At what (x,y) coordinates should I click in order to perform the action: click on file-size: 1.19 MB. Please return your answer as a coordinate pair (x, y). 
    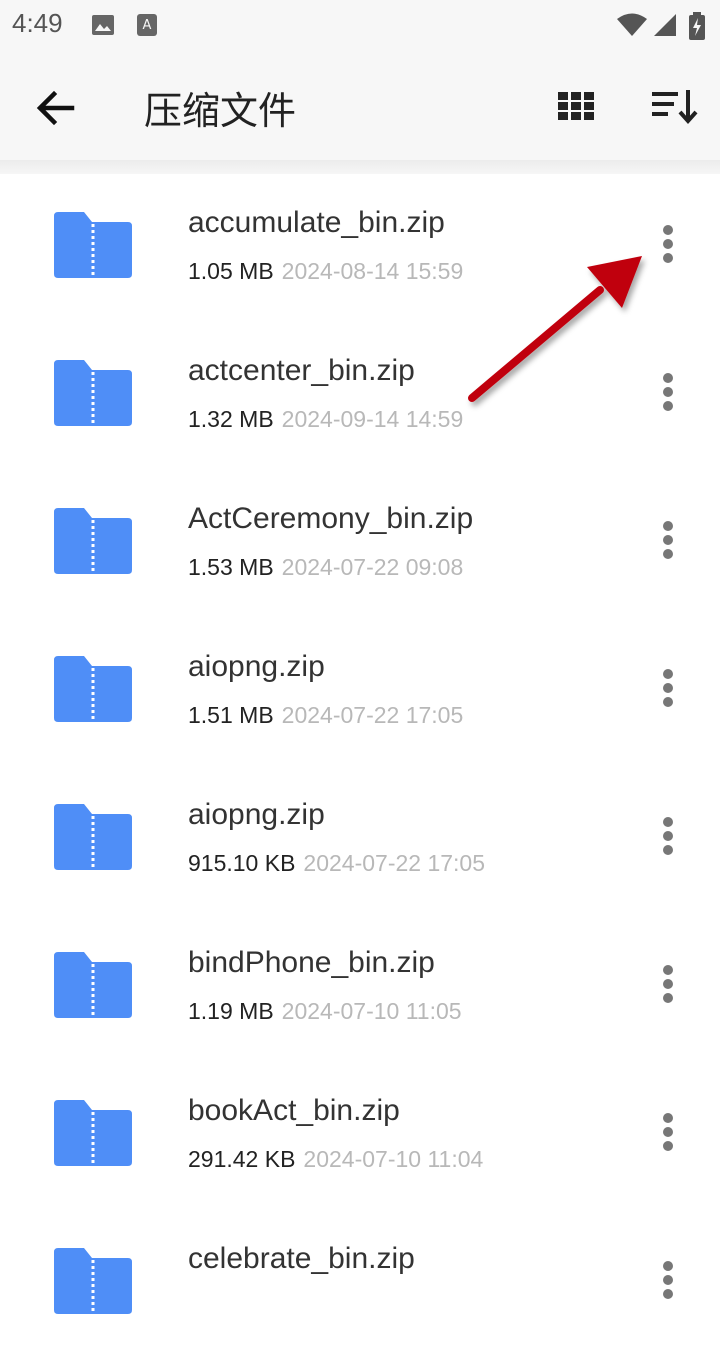
    Looking at the image, I should click on (231, 1011).